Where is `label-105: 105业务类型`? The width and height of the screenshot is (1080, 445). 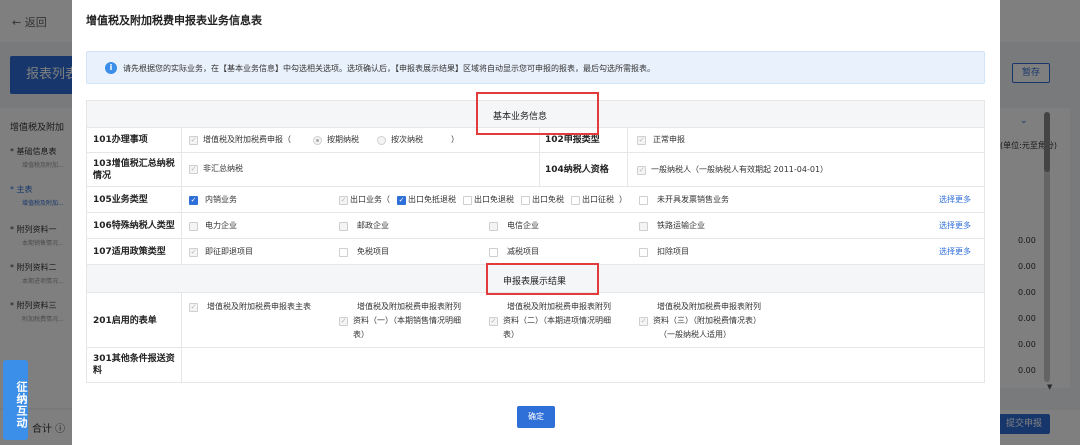
label-105: 105业务类型 is located at coordinates (120, 200).